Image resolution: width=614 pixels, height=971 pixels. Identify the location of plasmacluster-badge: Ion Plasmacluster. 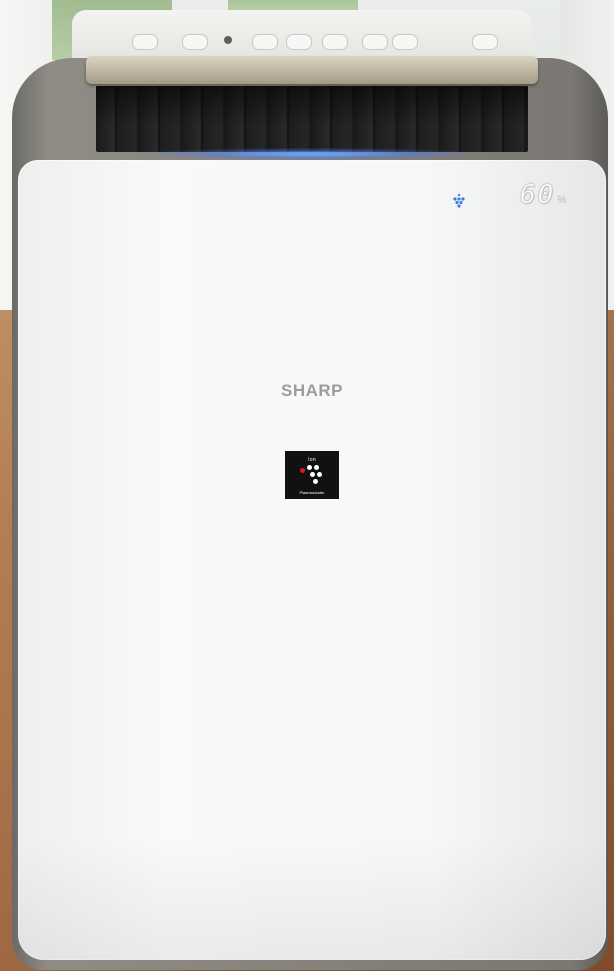
(312, 475).